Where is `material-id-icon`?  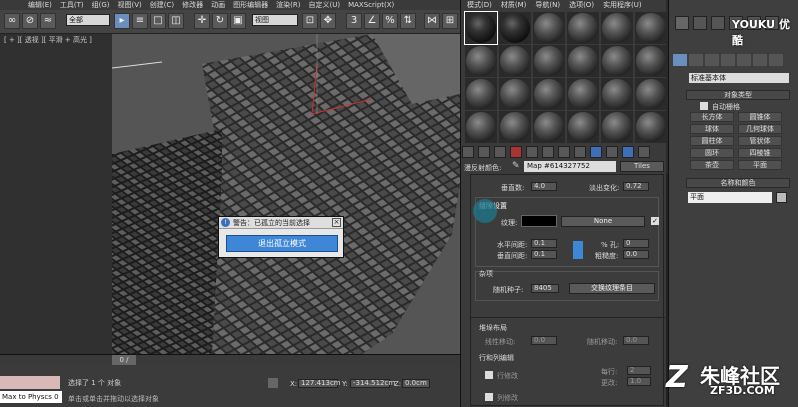
material-id-icon is located at coordinates (580, 152).